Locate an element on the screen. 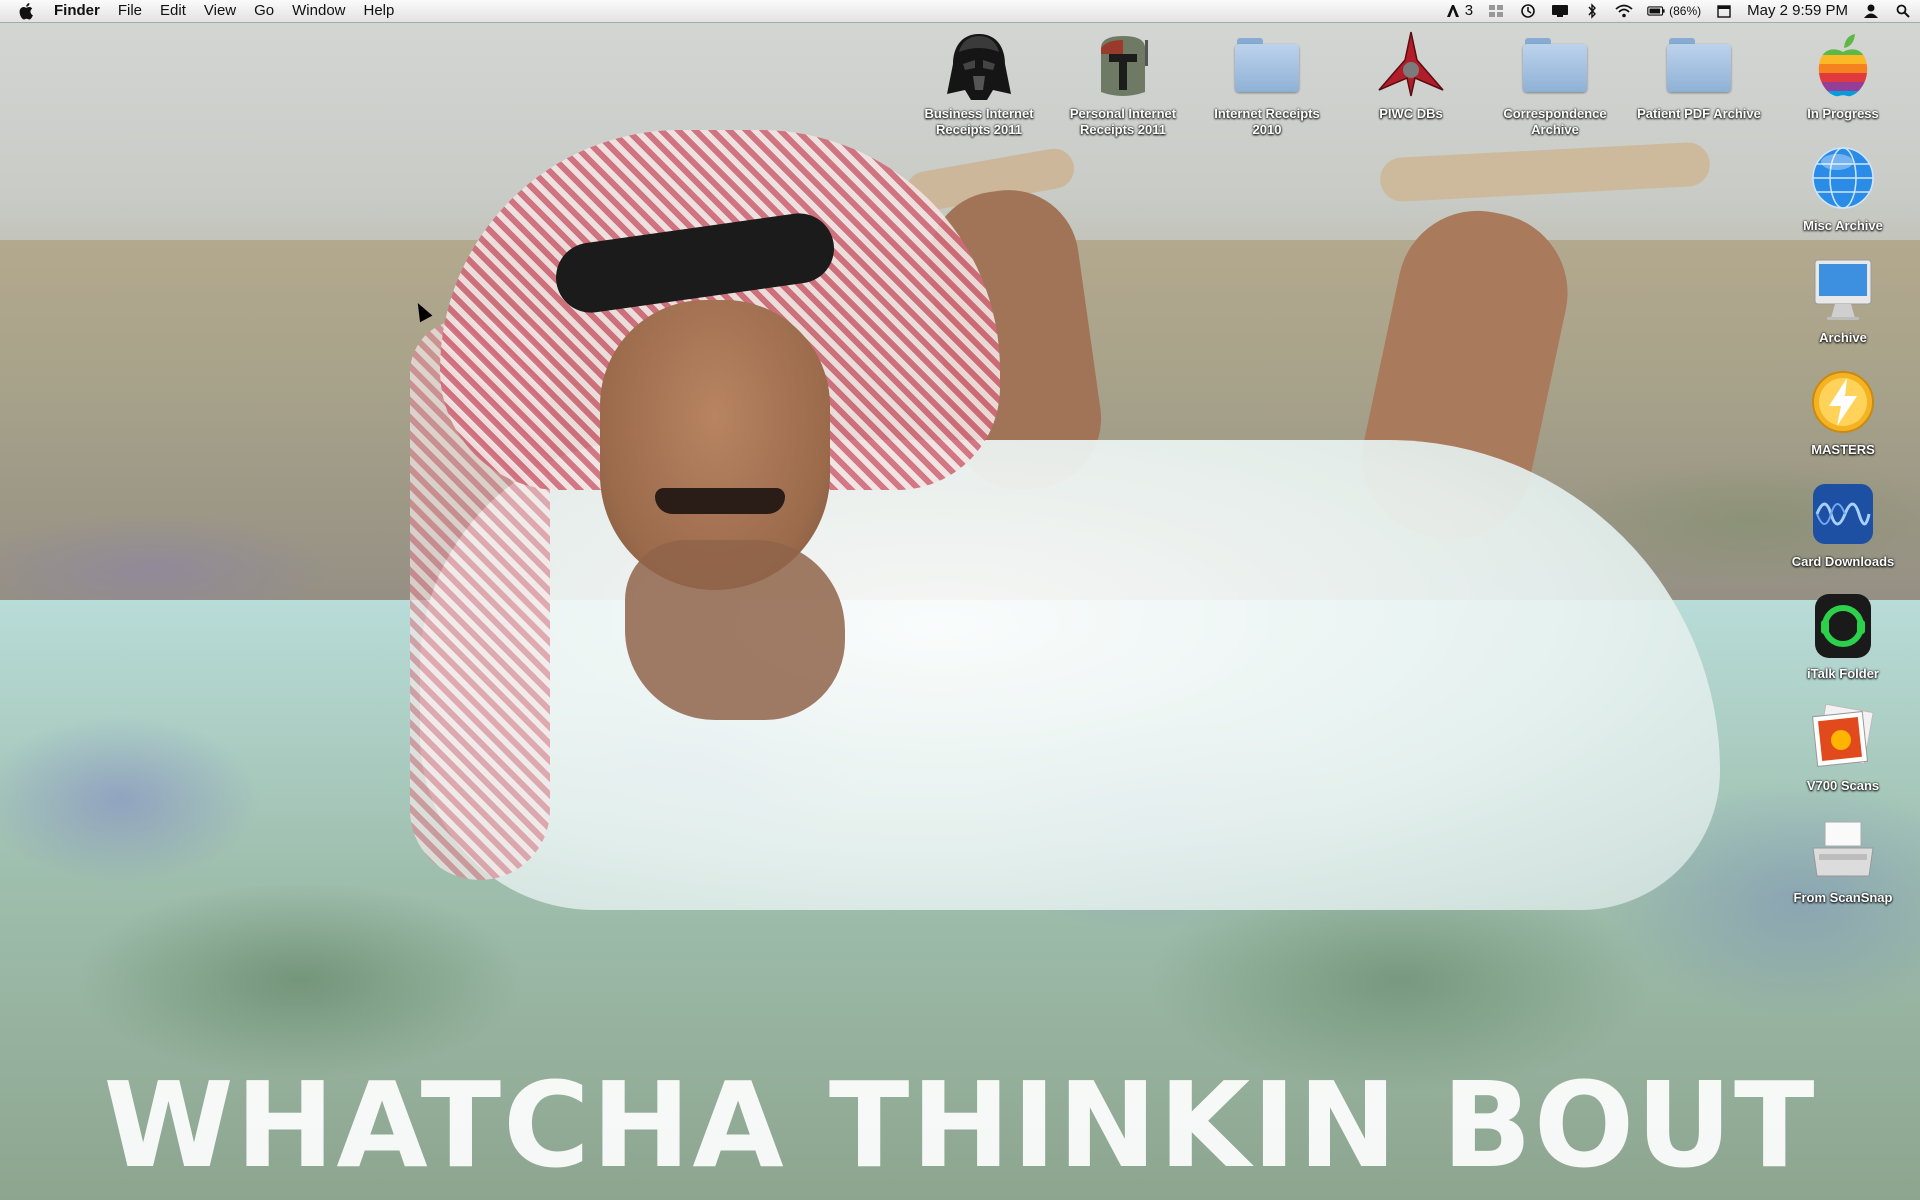 This screenshot has width=1920, height=1200. desktop-icon-label: Business Internet Receipts 2011 is located at coordinates (979, 121).